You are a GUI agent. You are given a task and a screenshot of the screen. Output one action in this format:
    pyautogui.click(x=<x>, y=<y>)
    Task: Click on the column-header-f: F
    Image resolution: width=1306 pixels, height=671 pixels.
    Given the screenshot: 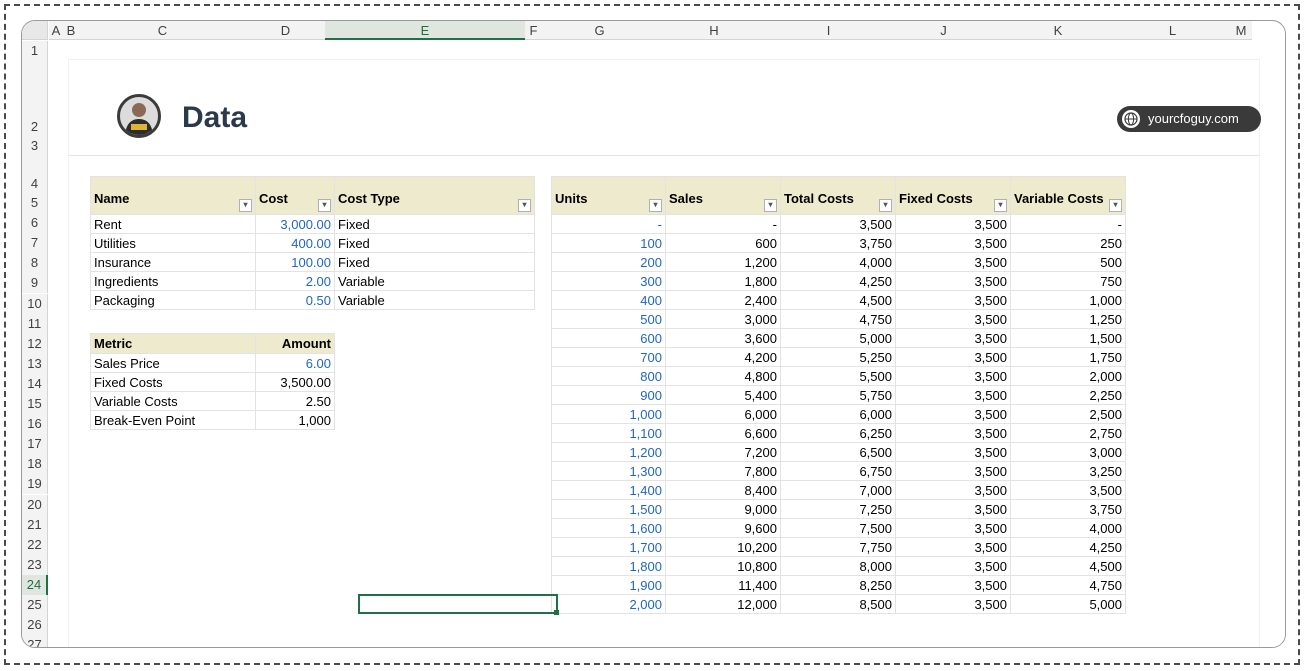 What is the action you would take?
    pyautogui.click(x=533, y=30)
    